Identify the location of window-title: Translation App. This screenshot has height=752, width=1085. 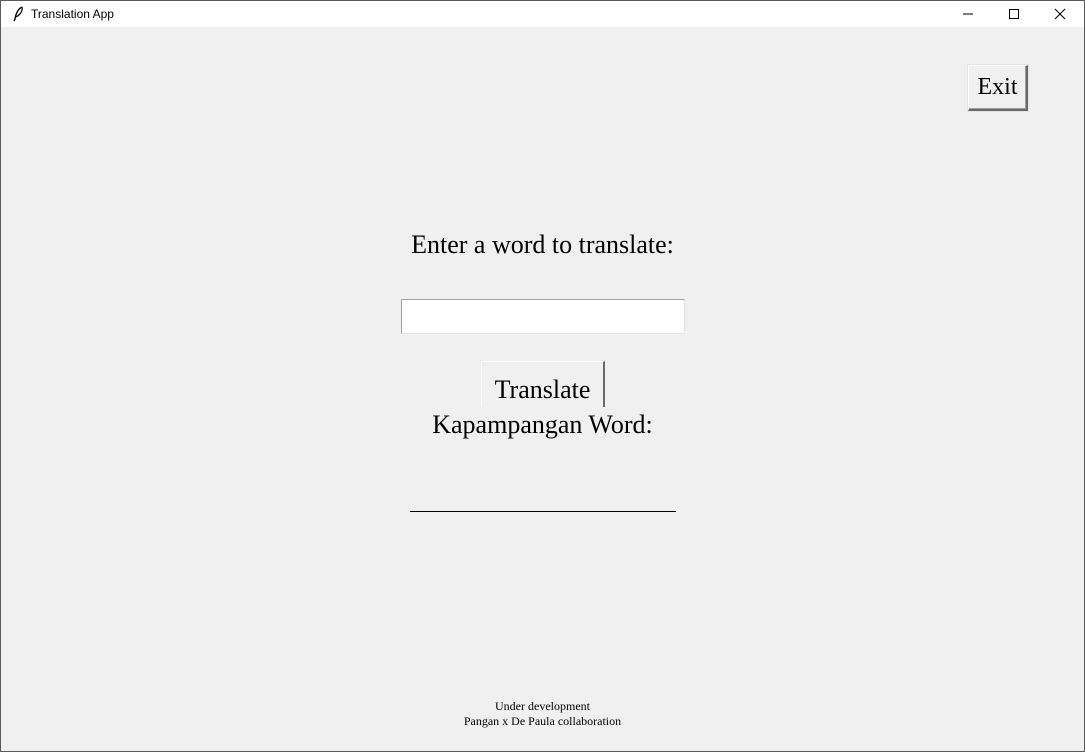
(72, 14).